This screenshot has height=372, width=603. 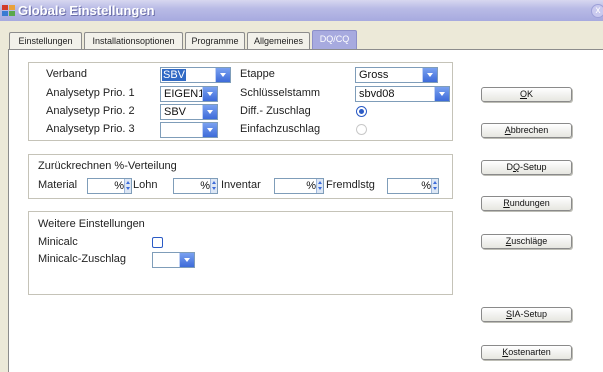 What do you see at coordinates (334, 40) in the screenshot?
I see `tab-dqcq: DQ/CQ` at bounding box center [334, 40].